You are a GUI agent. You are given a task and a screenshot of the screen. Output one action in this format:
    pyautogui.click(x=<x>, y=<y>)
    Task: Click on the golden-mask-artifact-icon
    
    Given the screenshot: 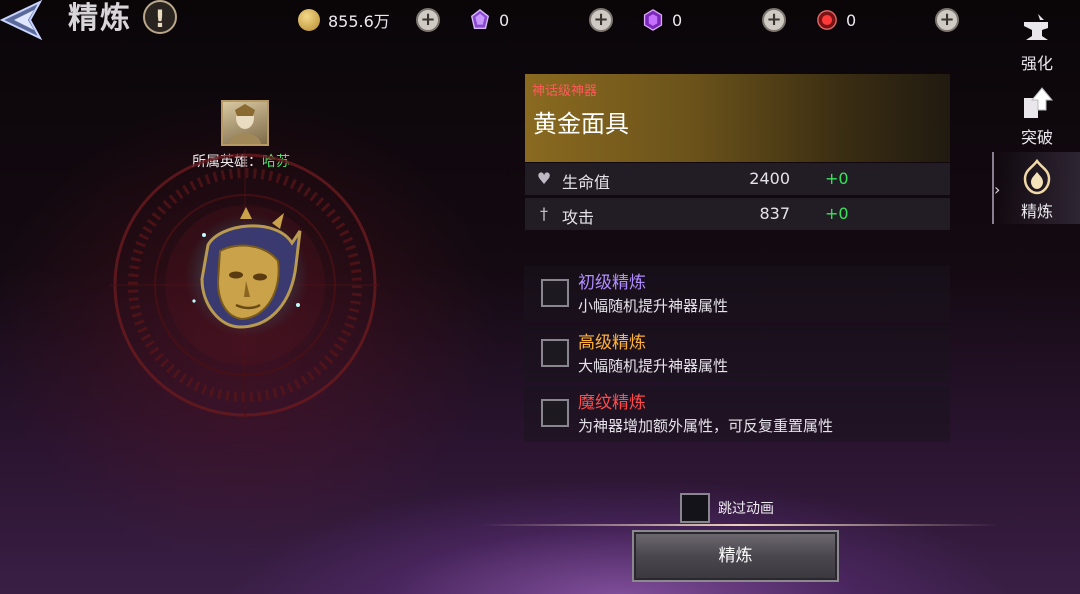 What is the action you would take?
    pyautogui.click(x=247, y=272)
    